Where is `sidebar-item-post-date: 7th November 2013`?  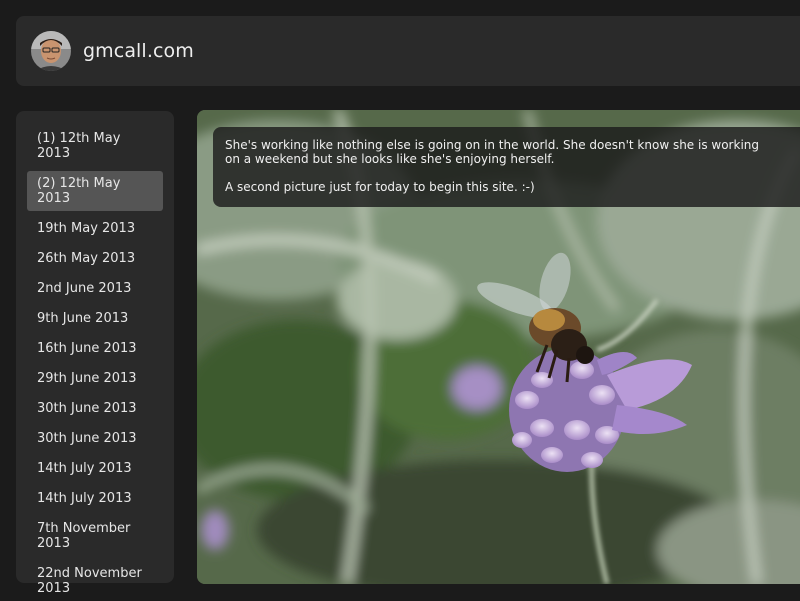
sidebar-item-post-date: 7th November 2013 is located at coordinates (95, 536).